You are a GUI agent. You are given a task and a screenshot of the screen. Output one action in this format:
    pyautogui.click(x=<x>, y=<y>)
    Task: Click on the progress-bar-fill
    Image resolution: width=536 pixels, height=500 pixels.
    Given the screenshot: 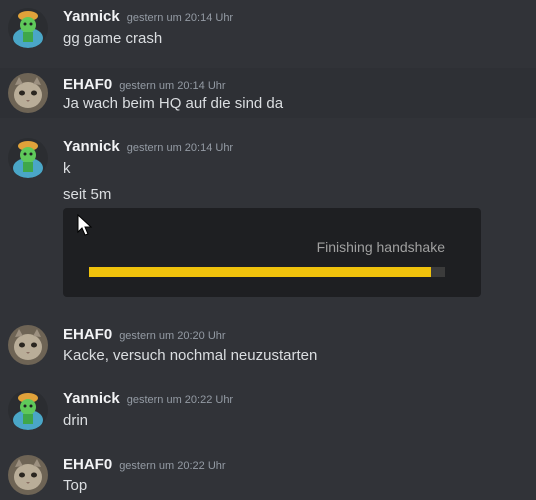 What is the action you would take?
    pyautogui.click(x=260, y=272)
    